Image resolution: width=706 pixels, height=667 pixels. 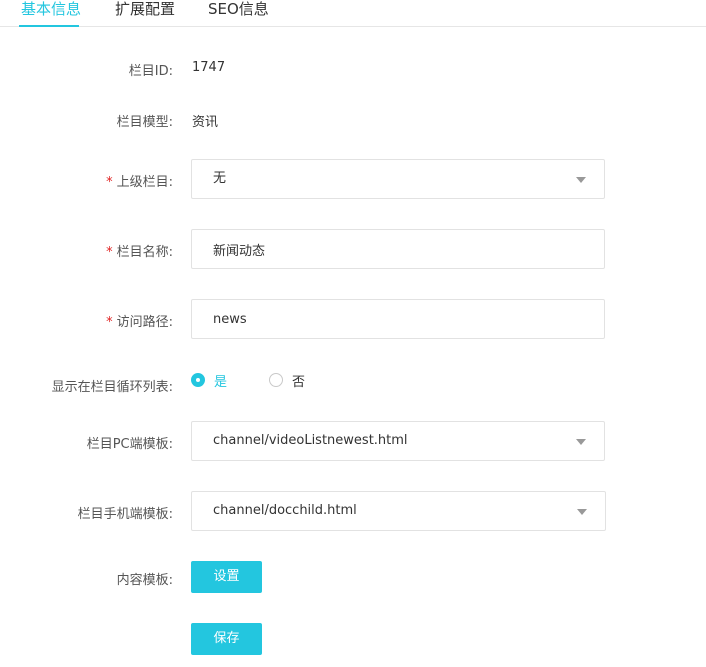 I want to click on mobile-template-label: 栏目手机端模板:, so click(x=125, y=514).